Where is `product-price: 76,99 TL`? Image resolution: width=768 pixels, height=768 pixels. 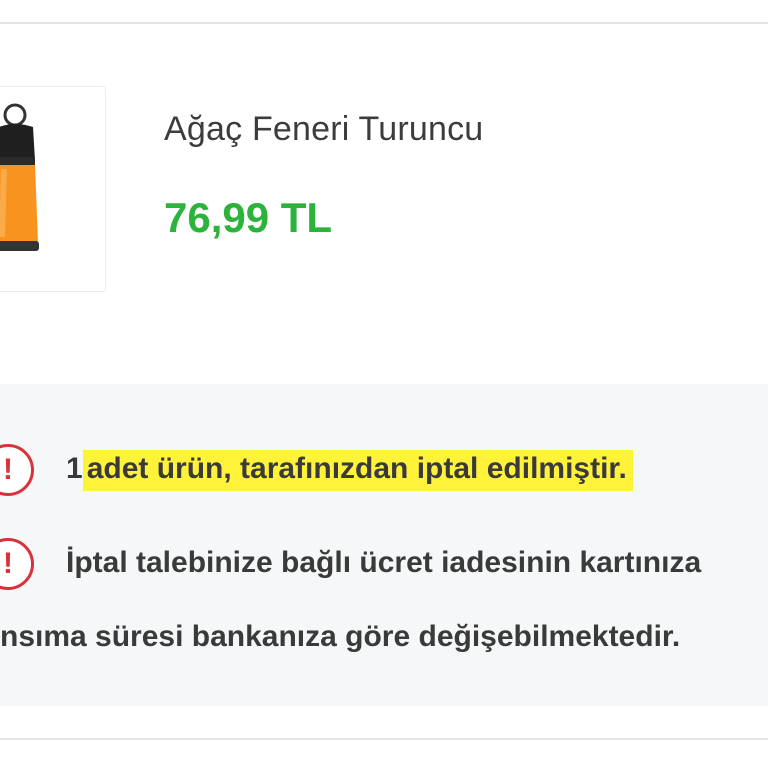
product-price: 76,99 TL is located at coordinates (248, 217).